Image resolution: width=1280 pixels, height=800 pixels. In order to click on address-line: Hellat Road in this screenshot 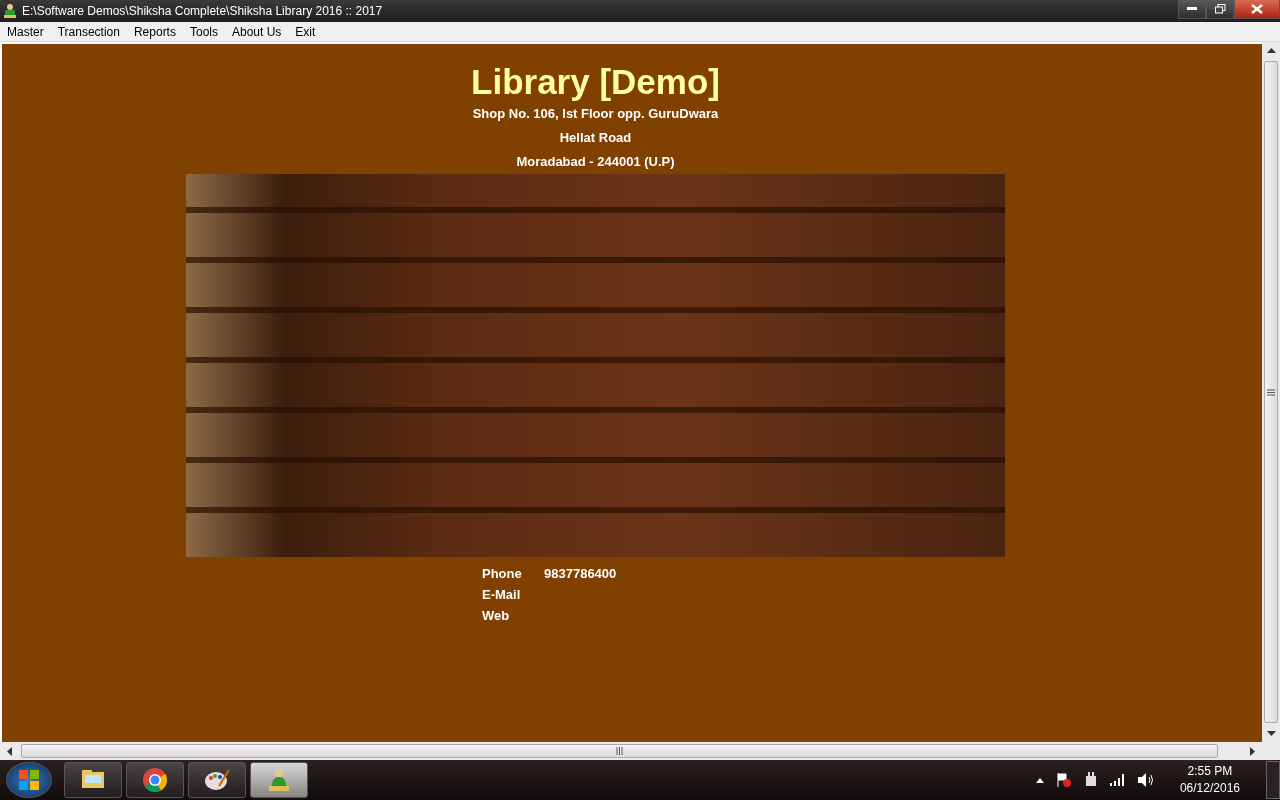, I will do `click(595, 138)`.